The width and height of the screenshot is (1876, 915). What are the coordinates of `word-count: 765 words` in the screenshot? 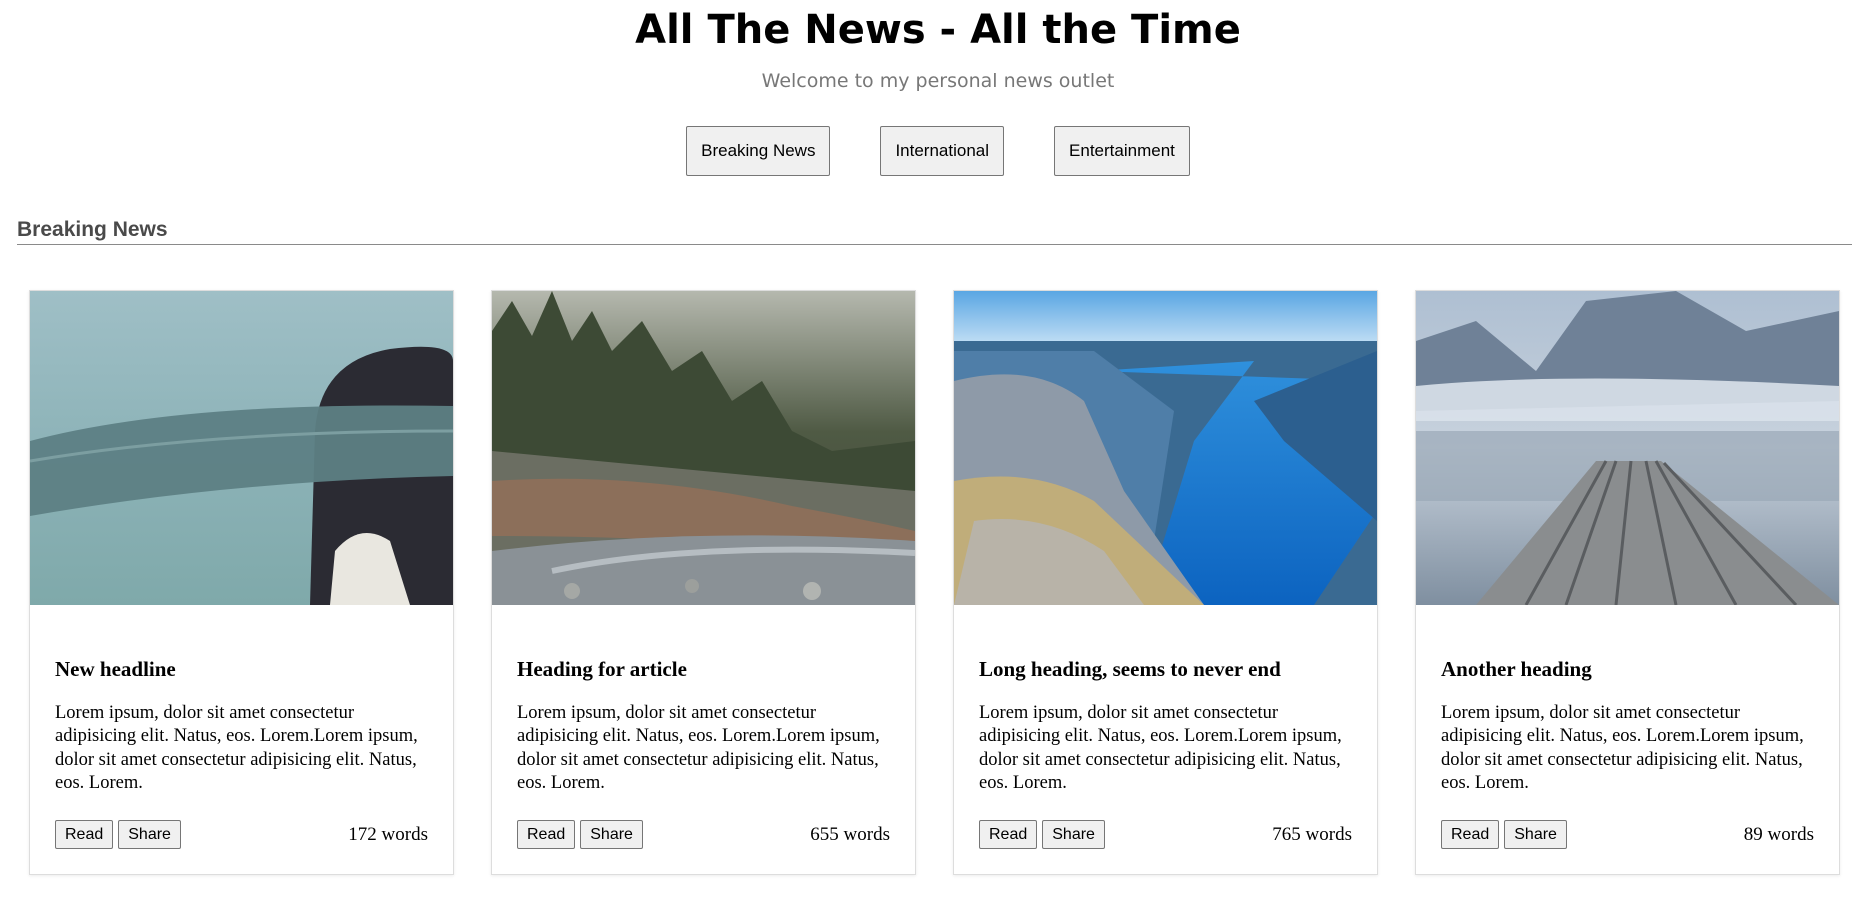 It's located at (1312, 834).